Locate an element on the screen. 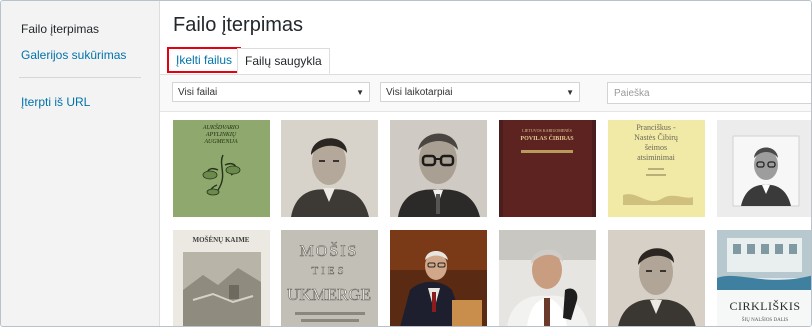 The height and width of the screenshot is (327, 812). filter-type-select: Visi failai ▼ is located at coordinates (271, 92).